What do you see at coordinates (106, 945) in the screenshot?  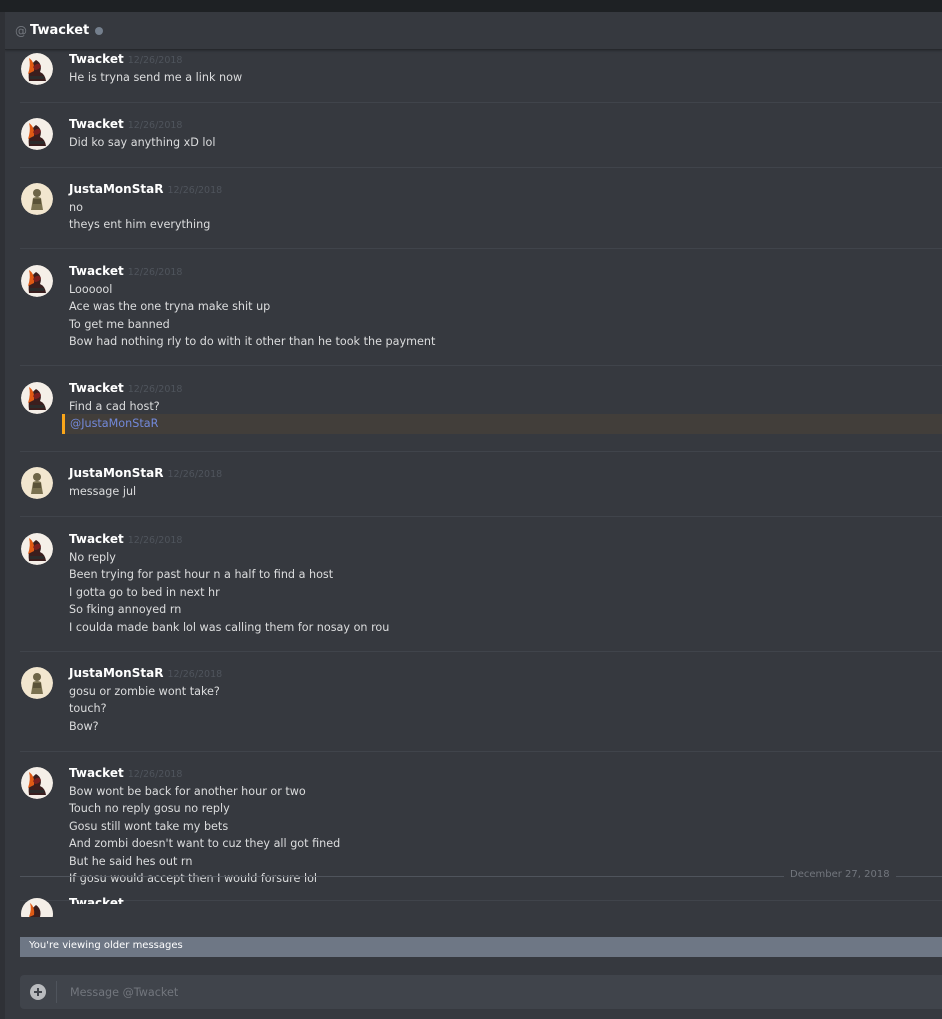 I see `older-messages-label: You're viewing older messages` at bounding box center [106, 945].